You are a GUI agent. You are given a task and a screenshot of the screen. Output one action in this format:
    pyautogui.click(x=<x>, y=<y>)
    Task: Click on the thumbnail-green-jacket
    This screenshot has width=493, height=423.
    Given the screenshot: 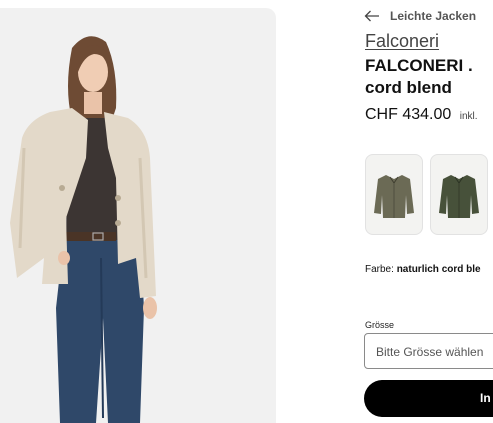 What is the action you would take?
    pyautogui.click(x=459, y=194)
    